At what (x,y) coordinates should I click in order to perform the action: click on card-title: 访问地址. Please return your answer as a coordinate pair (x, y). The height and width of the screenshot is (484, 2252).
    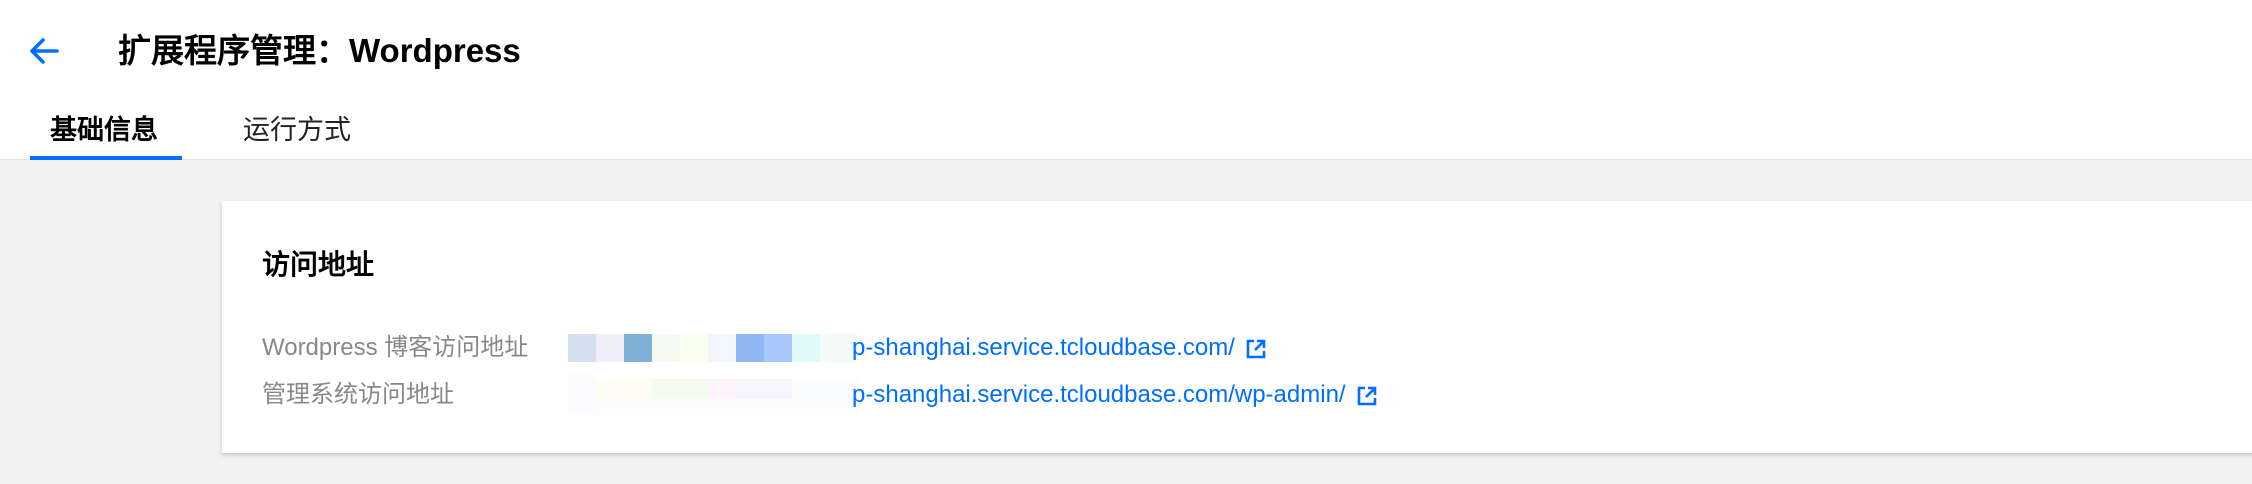
    Looking at the image, I should click on (318, 264).